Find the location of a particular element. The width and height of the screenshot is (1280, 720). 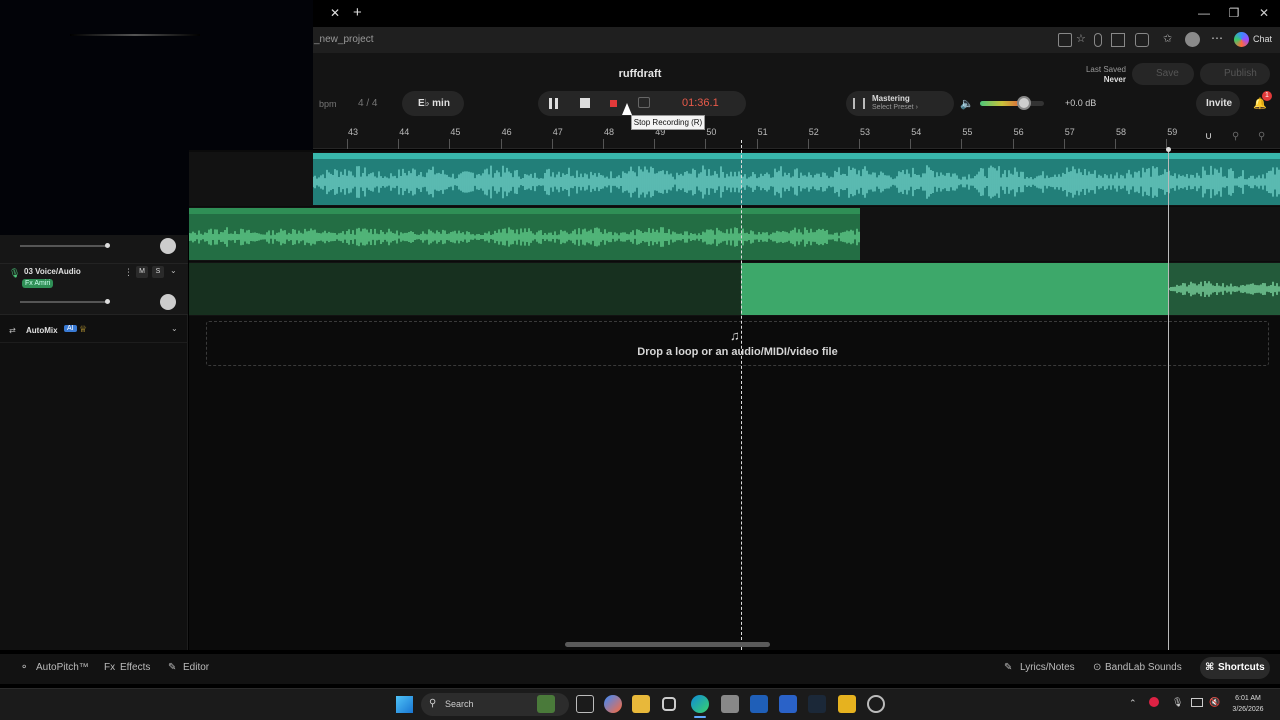

profile-avatar is located at coordinates (1192, 39).